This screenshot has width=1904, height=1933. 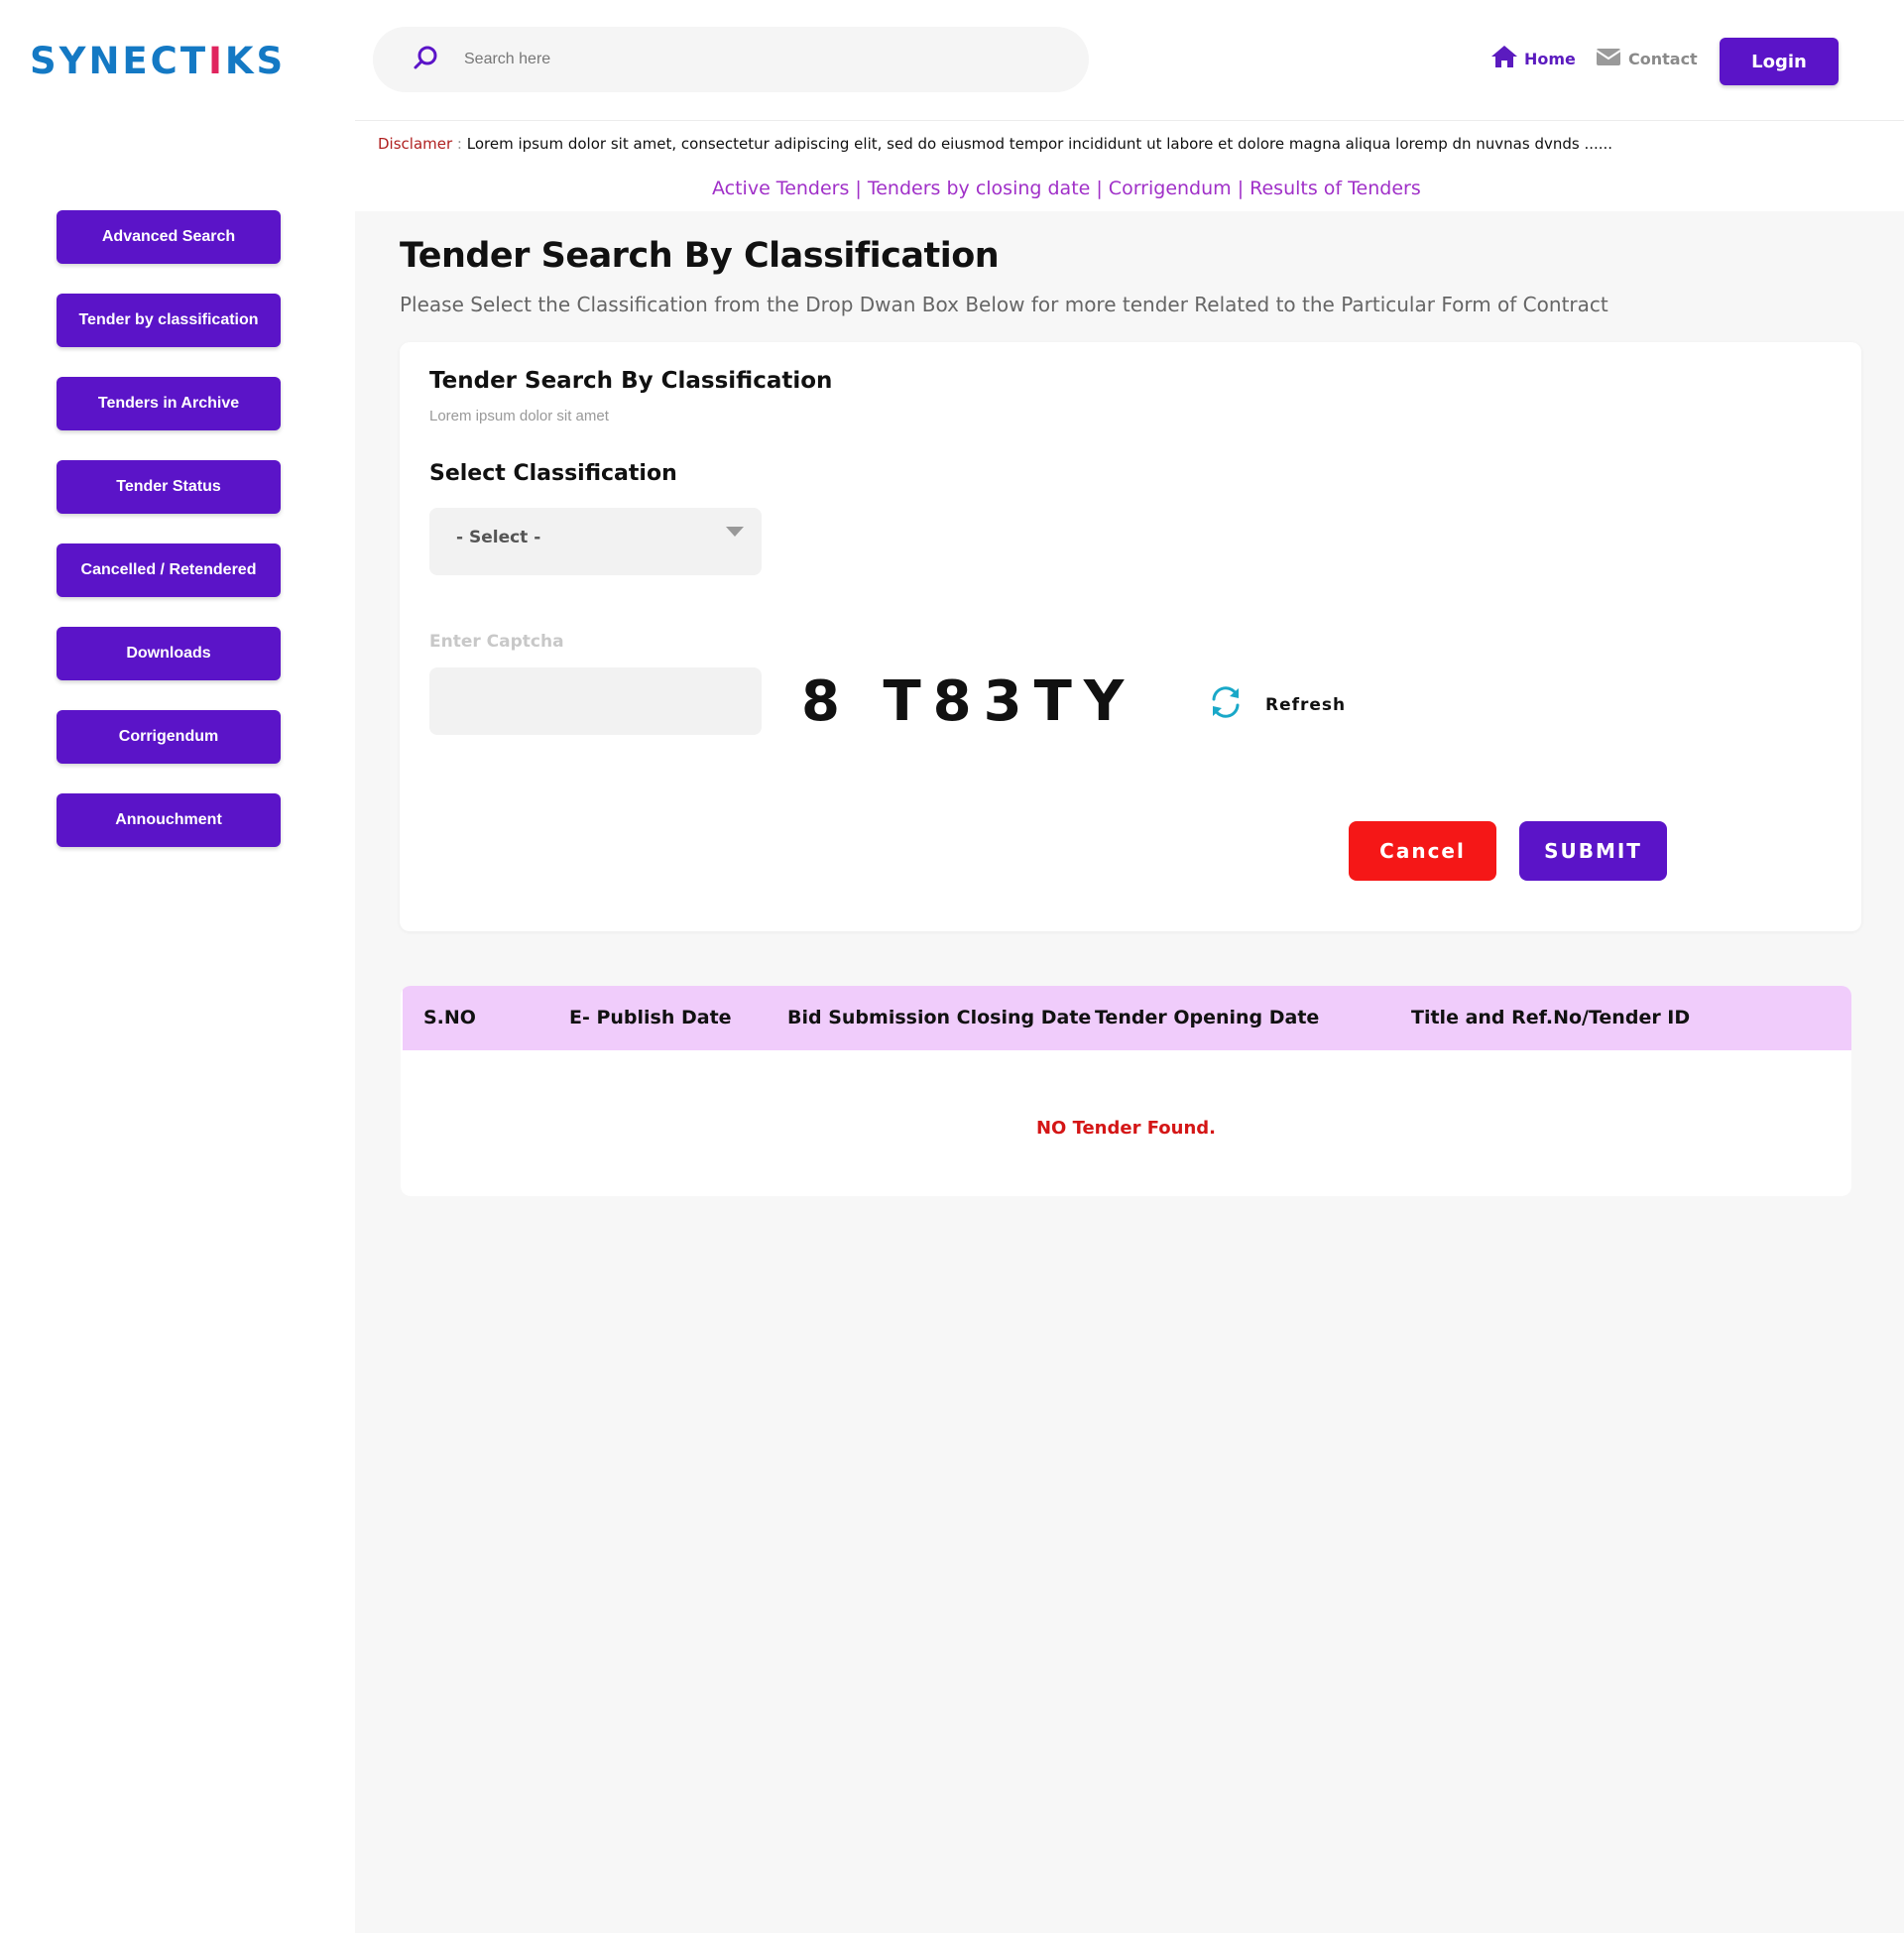 I want to click on empty-results-message: NO Tender Found., so click(x=1126, y=1128).